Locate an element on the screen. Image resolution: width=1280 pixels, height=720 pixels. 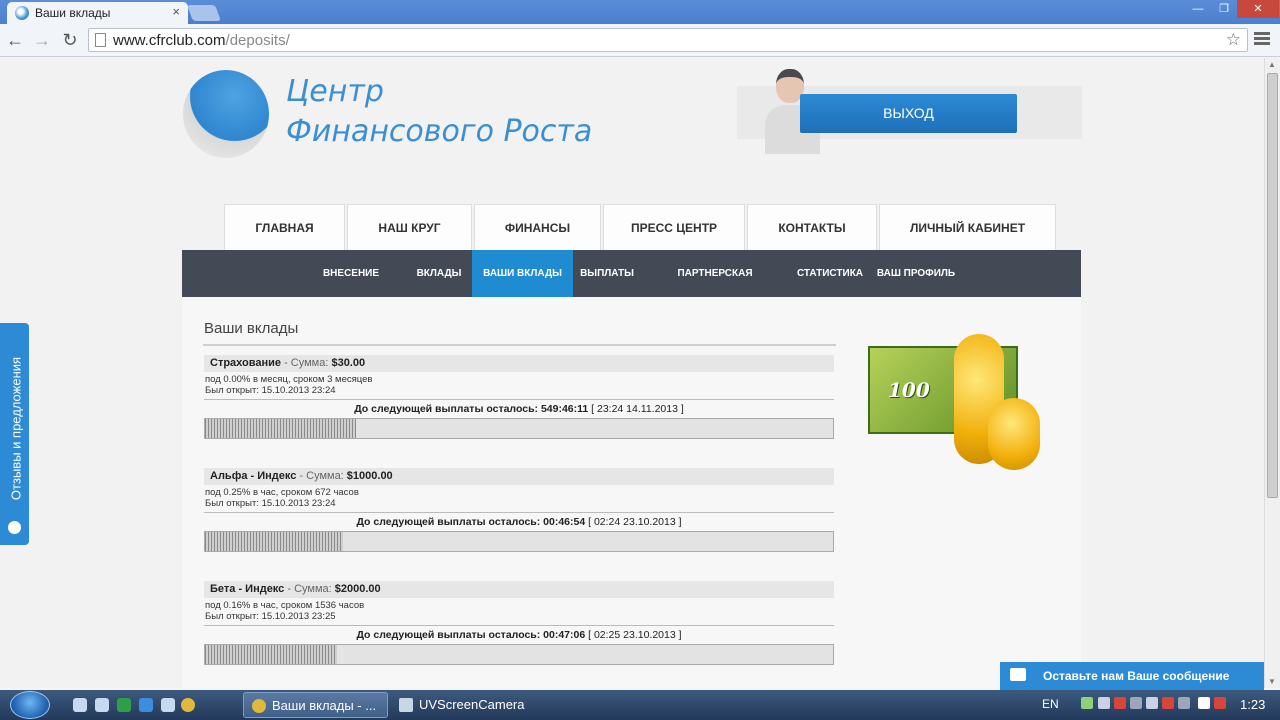
deposit-terms: под 0.16% в час, сроком 1536 часов is located at coordinates (285, 605).